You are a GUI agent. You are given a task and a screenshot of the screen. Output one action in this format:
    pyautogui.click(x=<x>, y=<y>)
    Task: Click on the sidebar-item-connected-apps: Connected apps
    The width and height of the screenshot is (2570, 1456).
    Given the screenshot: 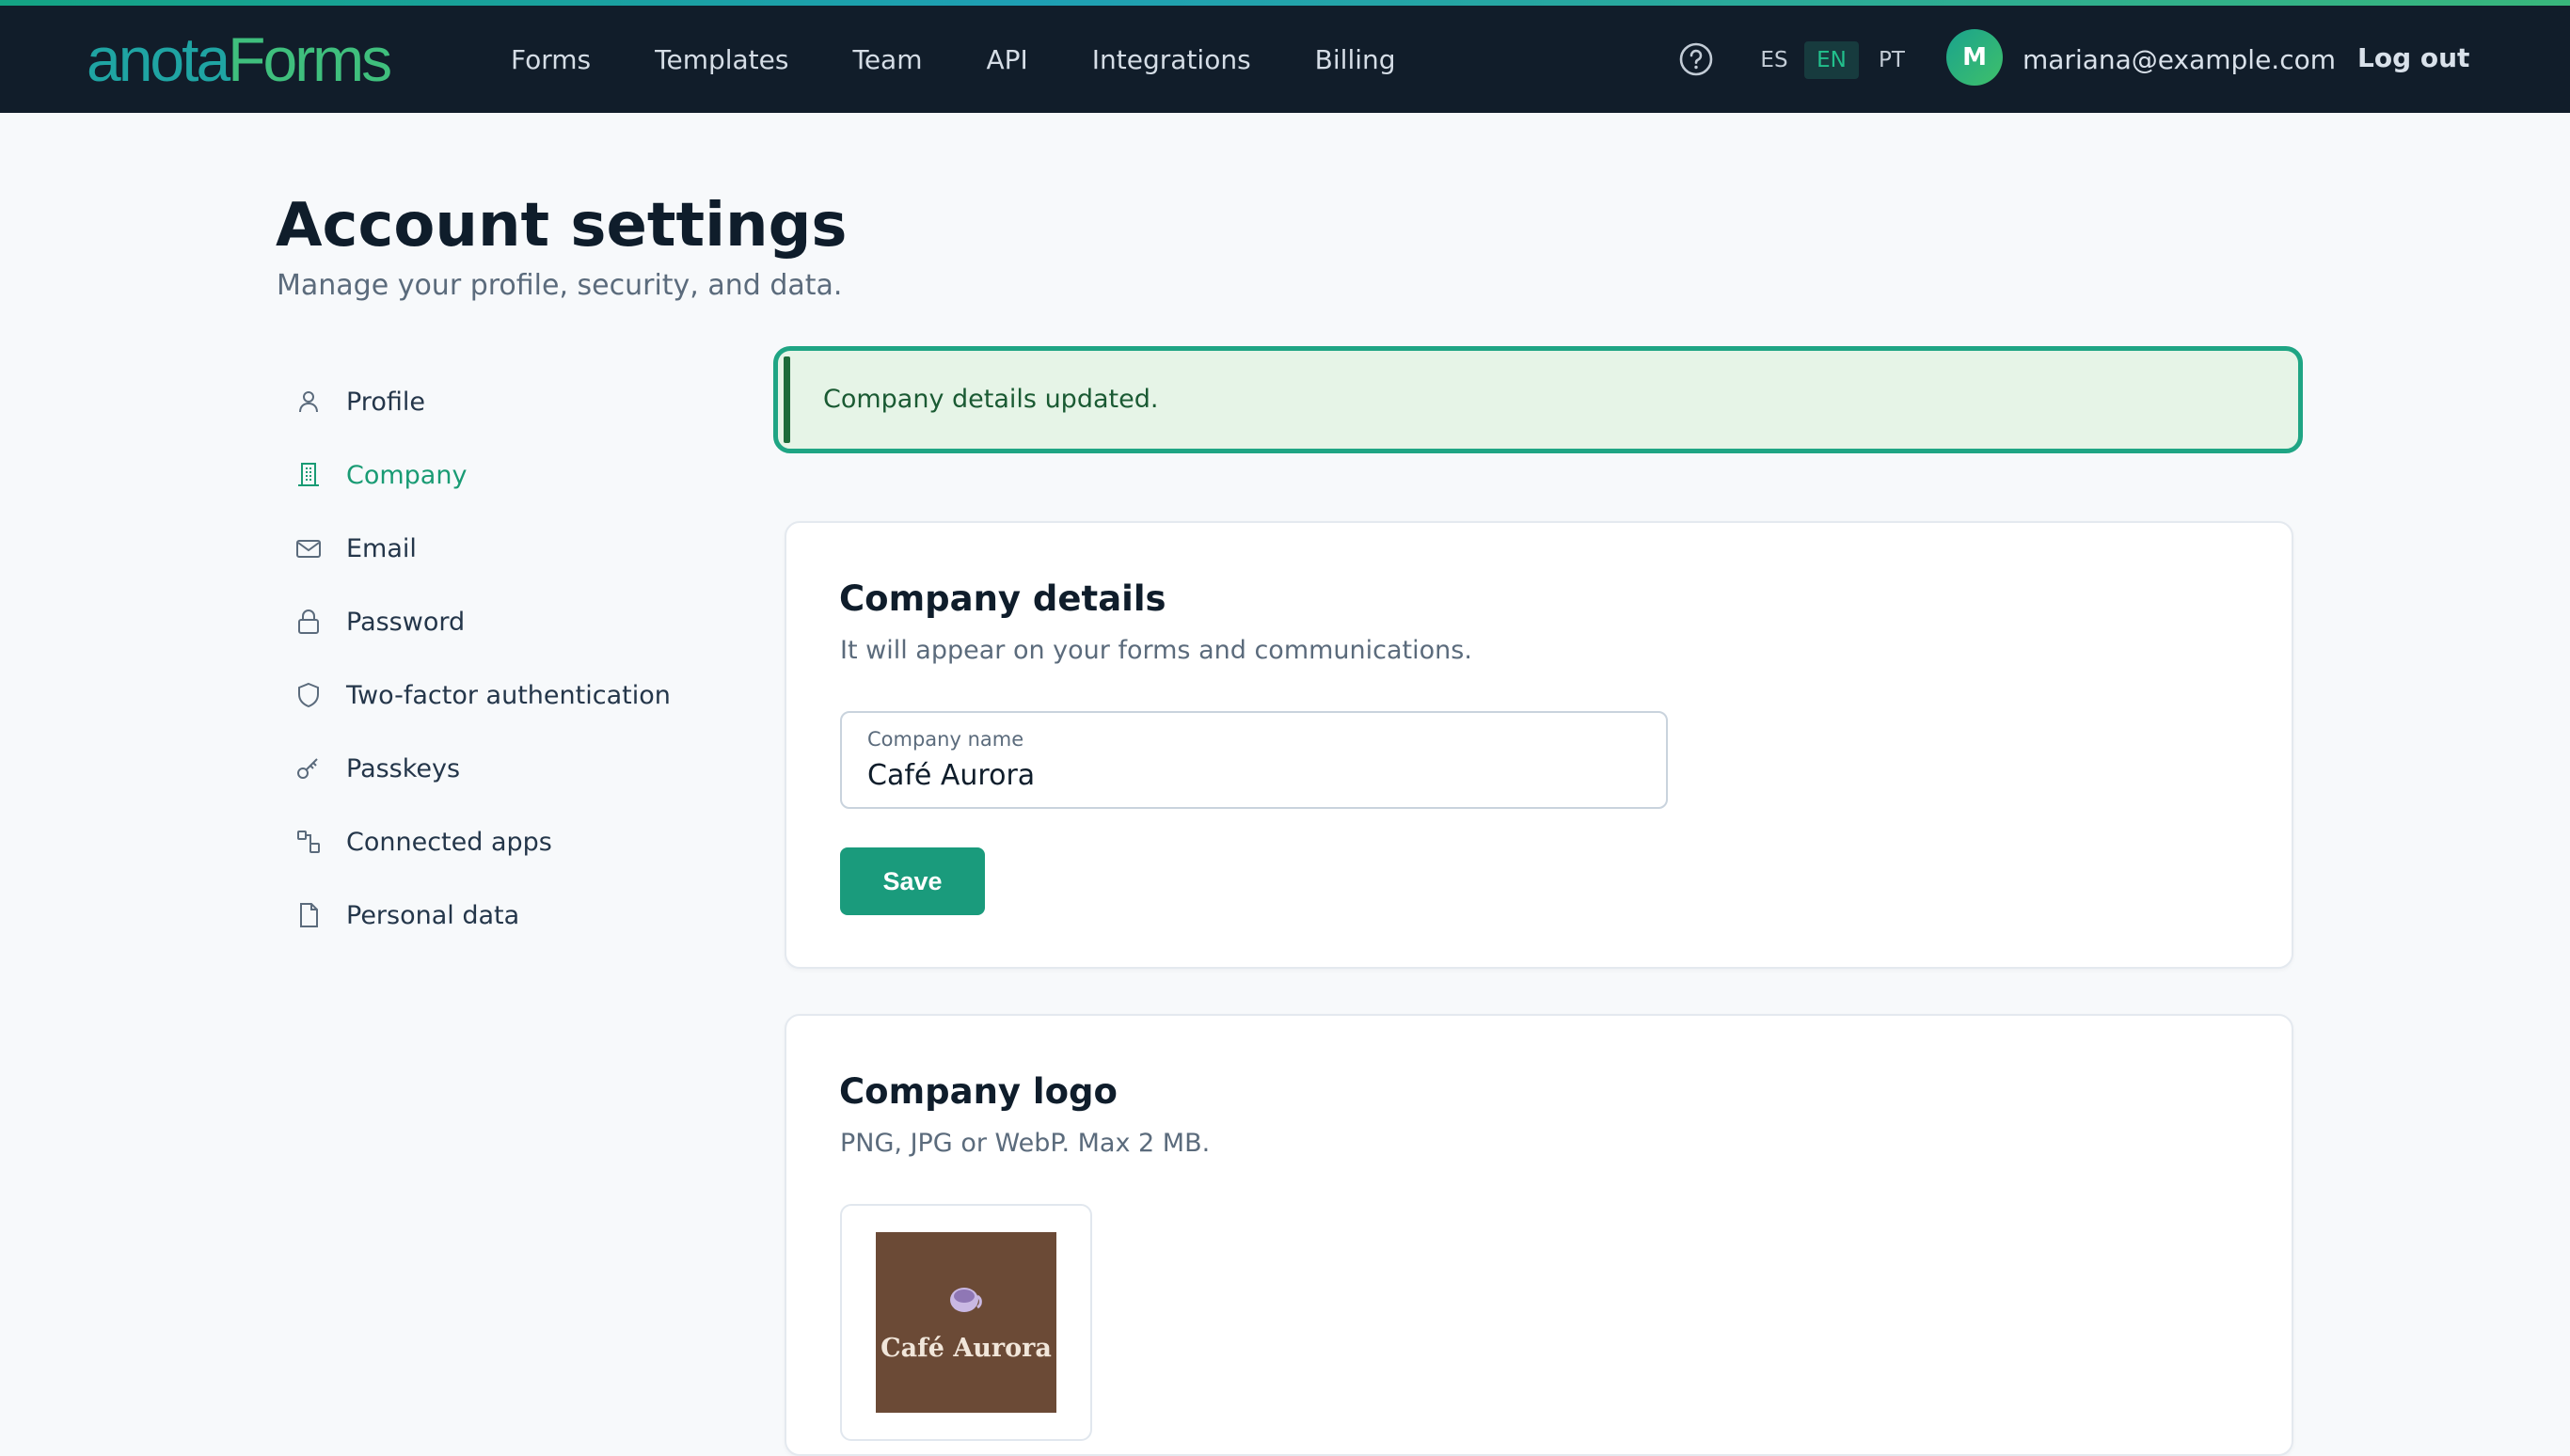 What is the action you would take?
    pyautogui.click(x=508, y=841)
    